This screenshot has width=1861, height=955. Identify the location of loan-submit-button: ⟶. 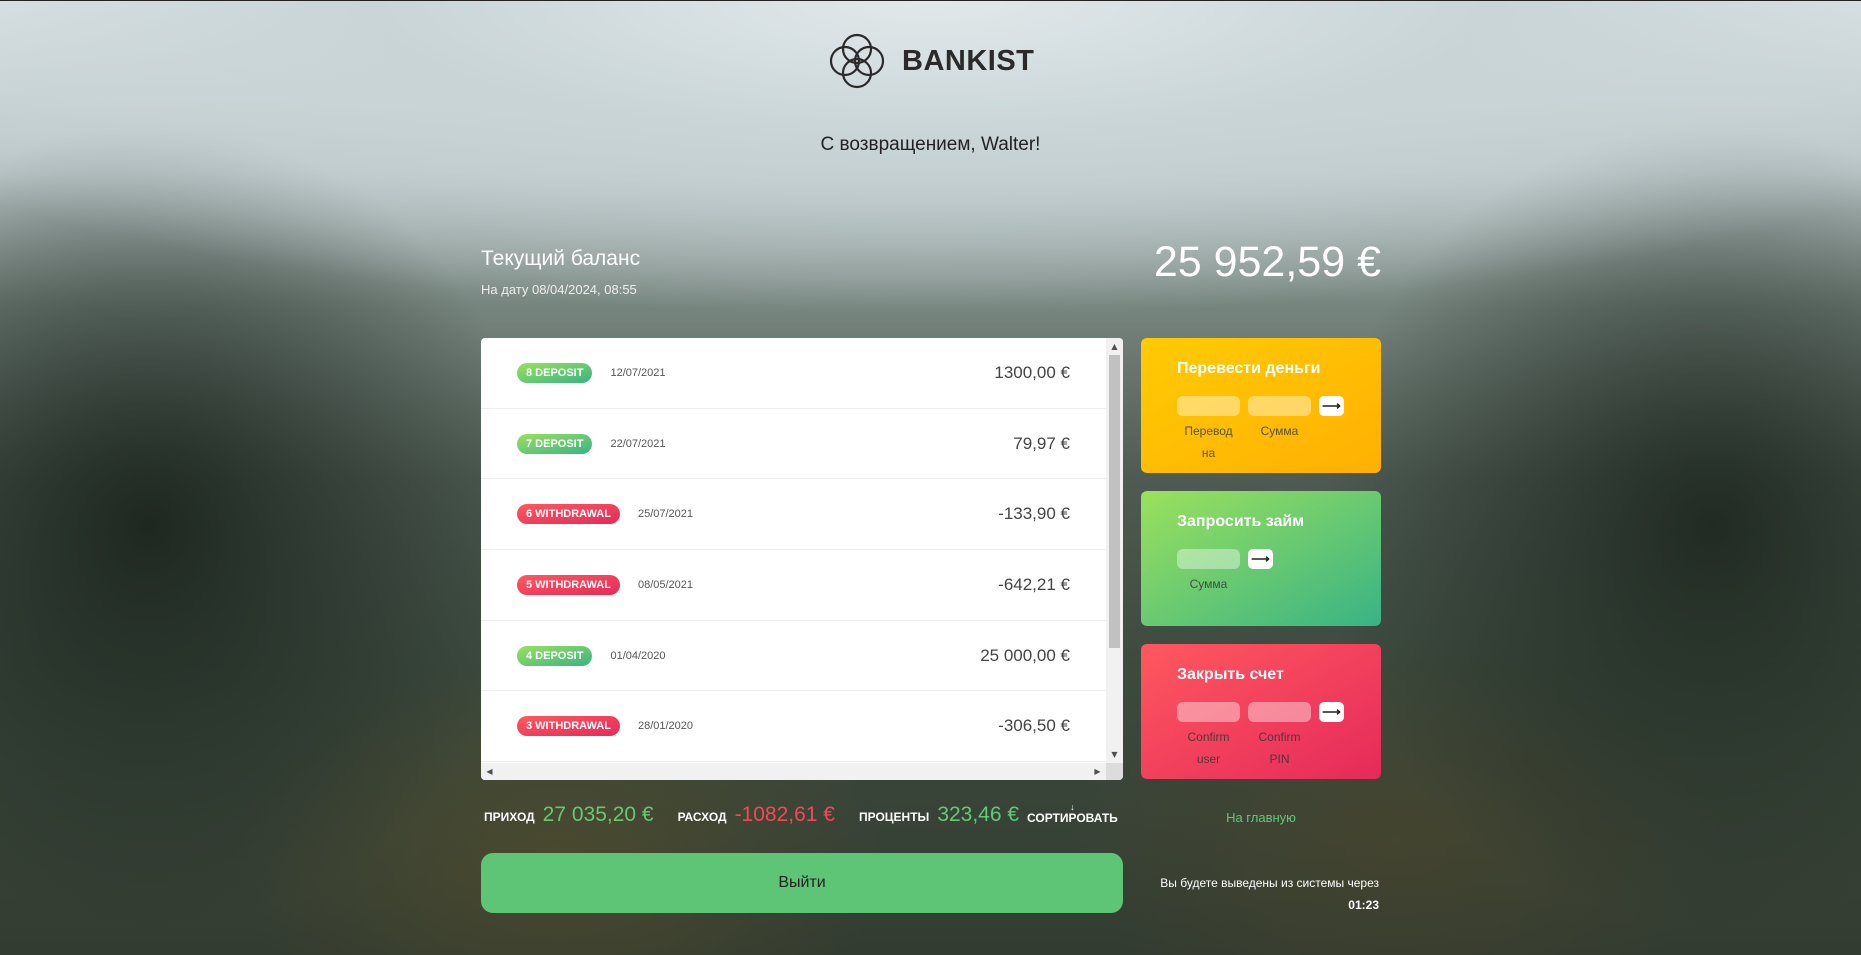
(1260, 559).